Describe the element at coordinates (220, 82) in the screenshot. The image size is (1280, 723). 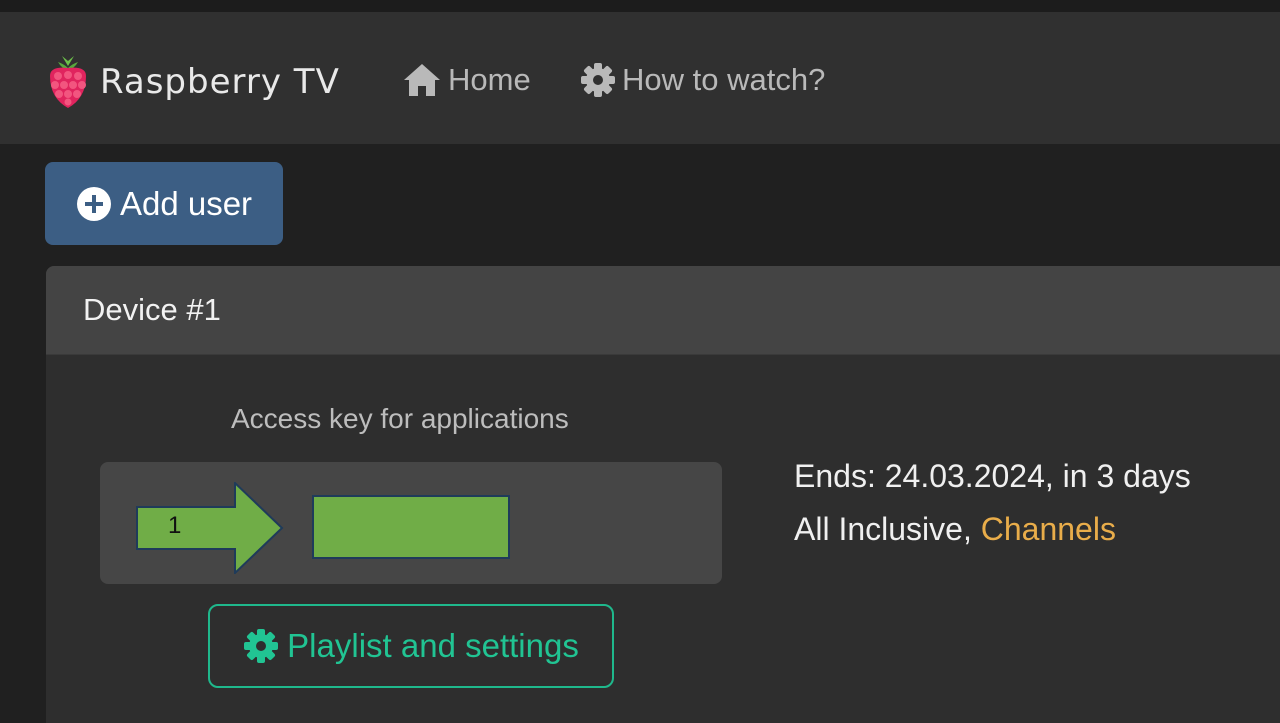
I see `brand-name: Raspberry TV` at that location.